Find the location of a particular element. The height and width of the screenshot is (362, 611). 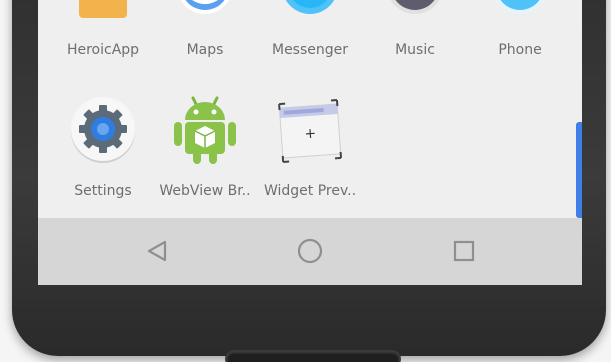

recents-button is located at coordinates (464, 251).